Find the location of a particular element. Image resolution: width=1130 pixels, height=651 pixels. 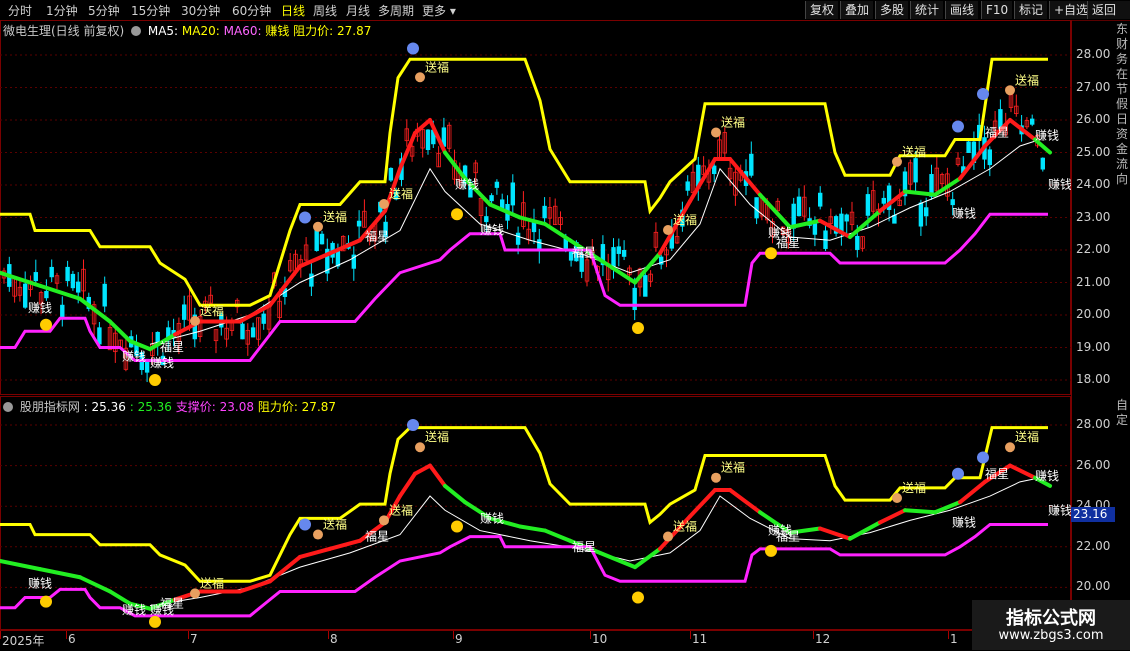

overlay-button: 叠加 is located at coordinates (857, 10).